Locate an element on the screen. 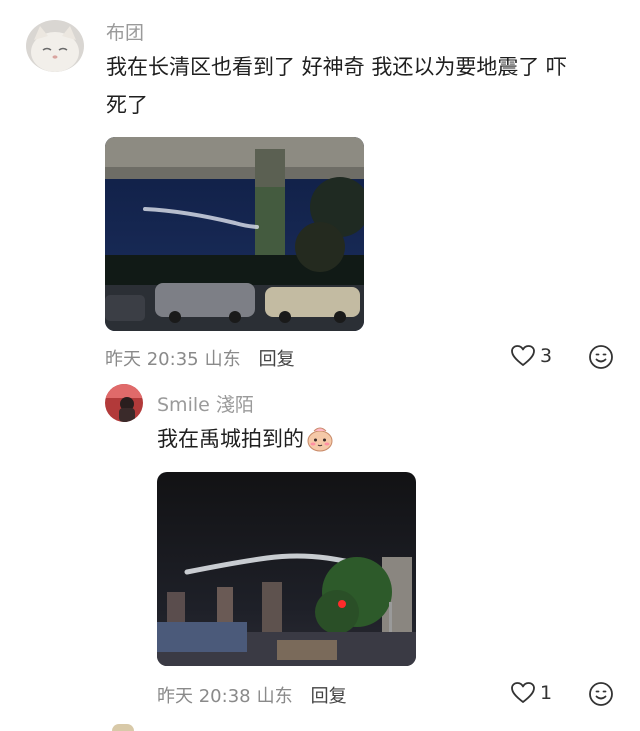 The image size is (640, 731). next-comment-avatar-partial is located at coordinates (123, 727).